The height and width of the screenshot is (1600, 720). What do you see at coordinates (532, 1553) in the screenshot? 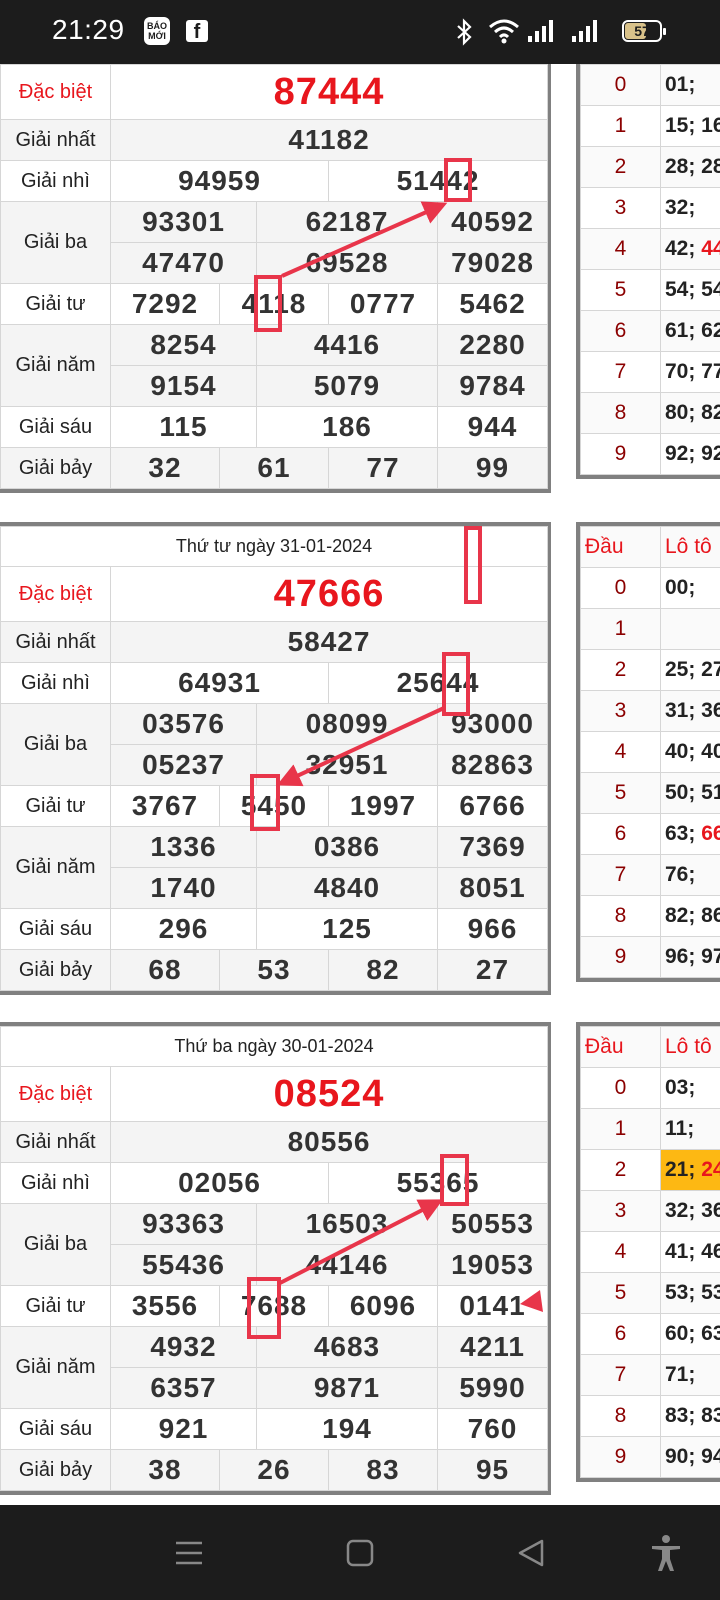
I see `back-icon` at bounding box center [532, 1553].